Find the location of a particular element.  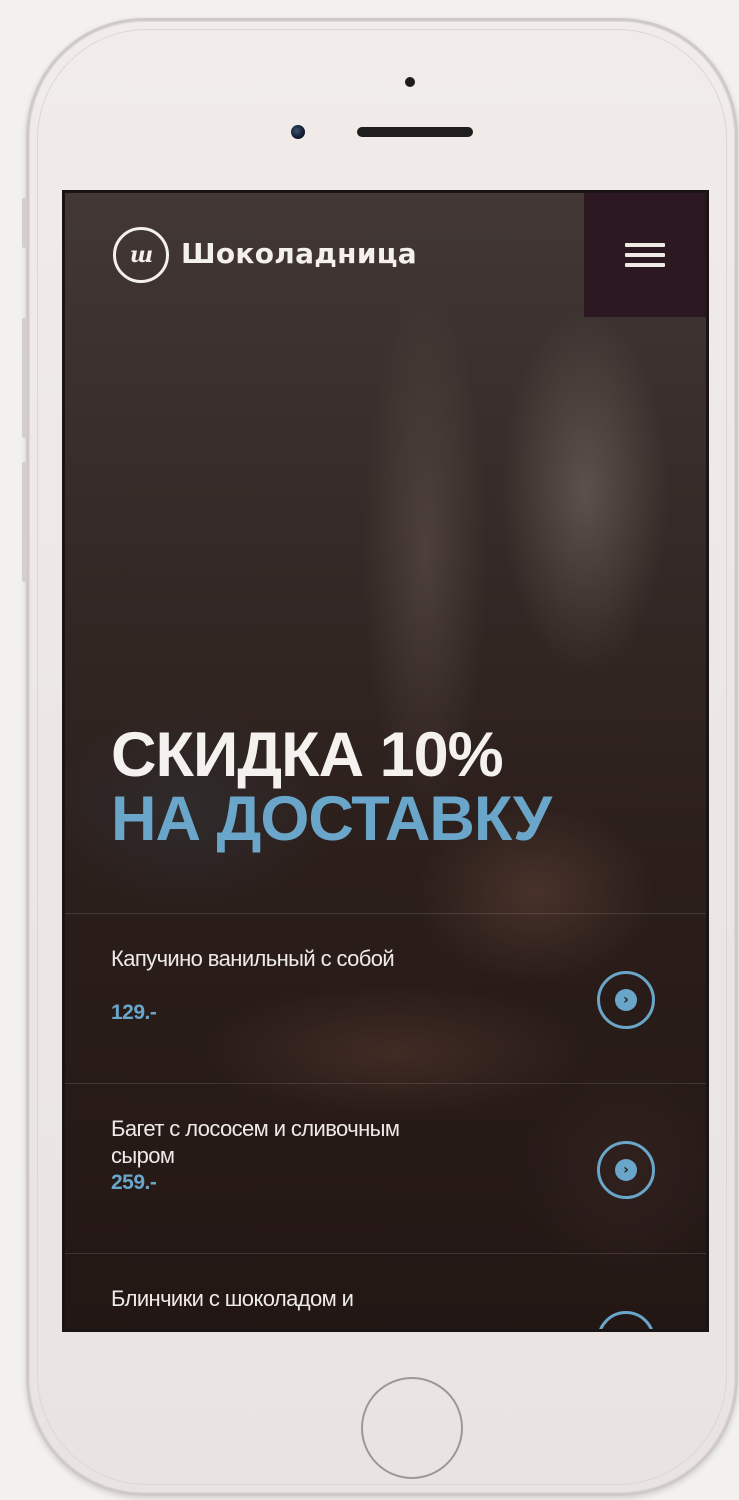

earpiece-speaker is located at coordinates (415, 132).